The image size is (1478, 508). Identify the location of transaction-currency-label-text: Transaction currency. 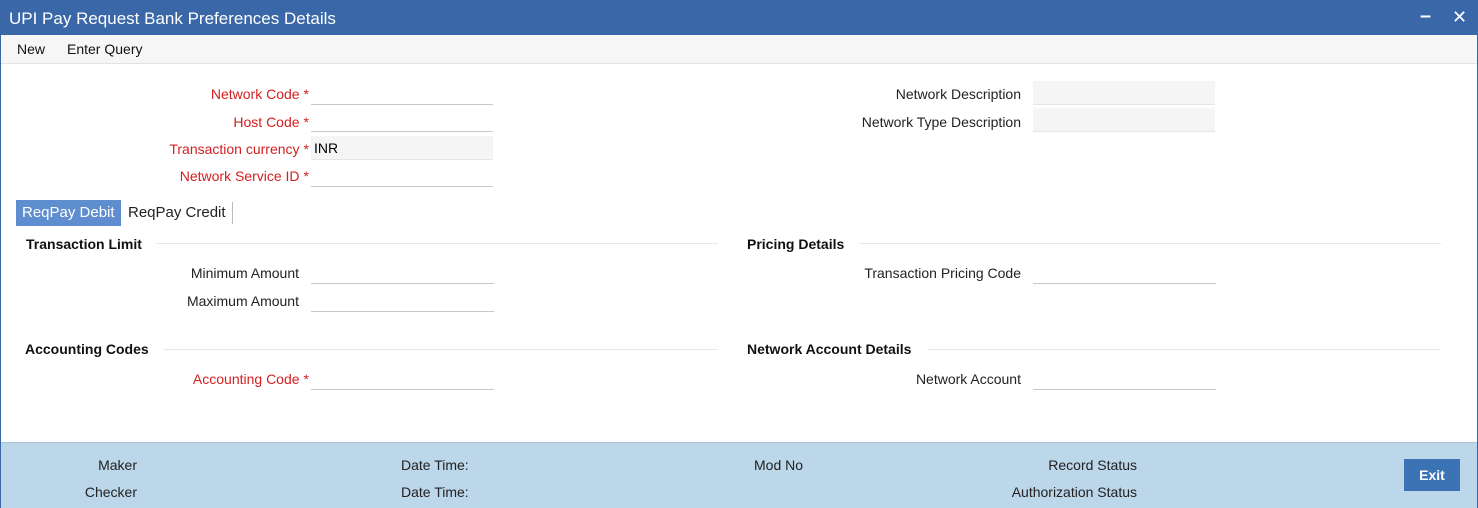
(234, 149).